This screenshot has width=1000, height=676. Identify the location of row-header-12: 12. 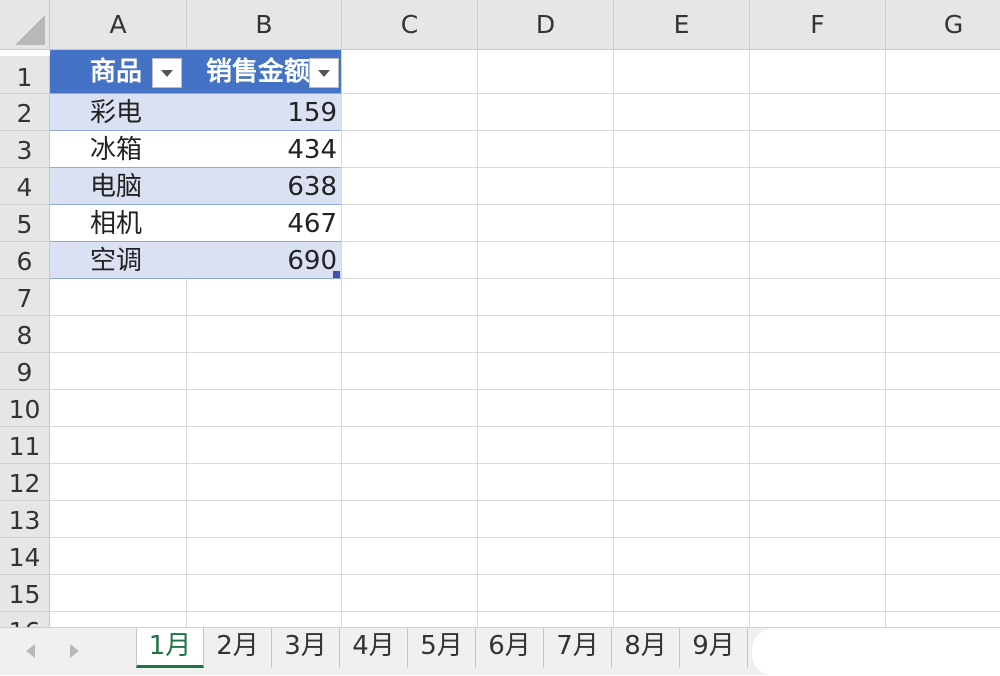
(25, 482).